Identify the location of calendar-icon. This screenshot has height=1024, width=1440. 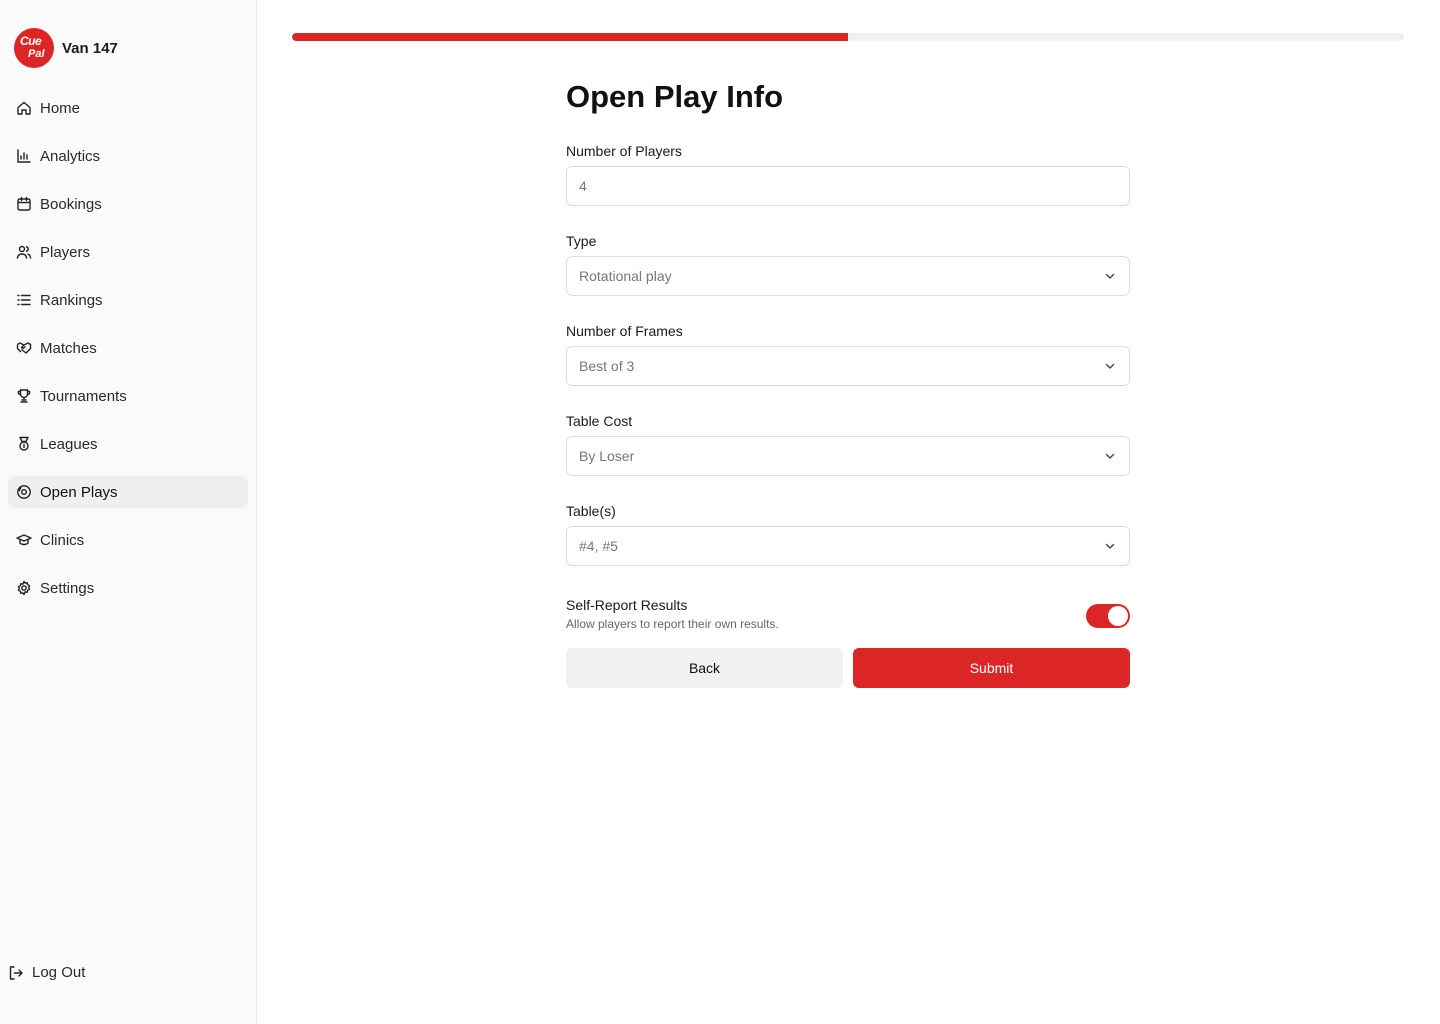
(24, 204).